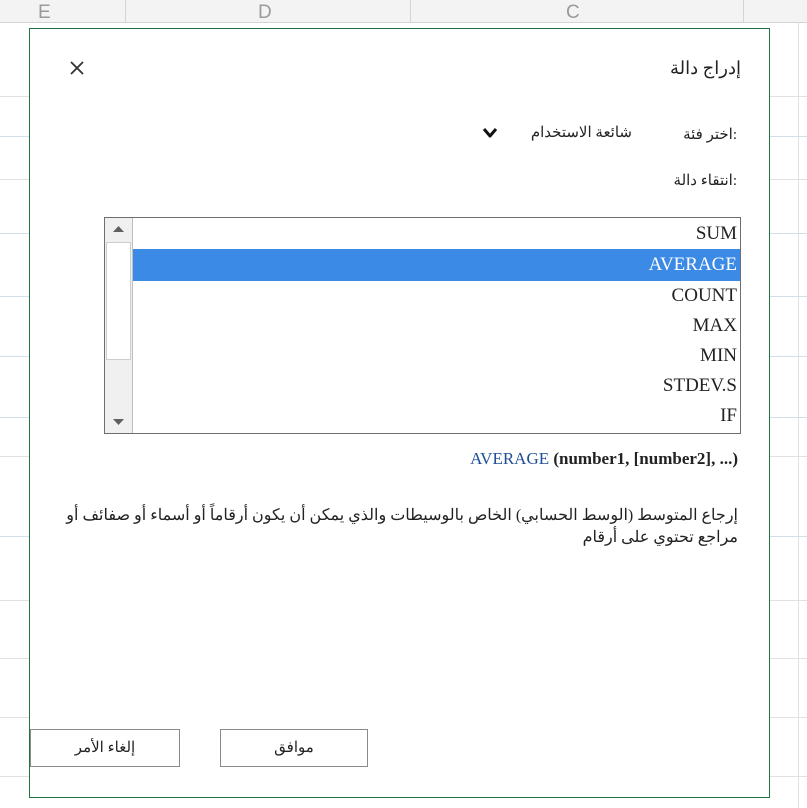 Image resolution: width=807 pixels, height=808 pixels. I want to click on dialog-title: إدراج دالة, so click(705, 68).